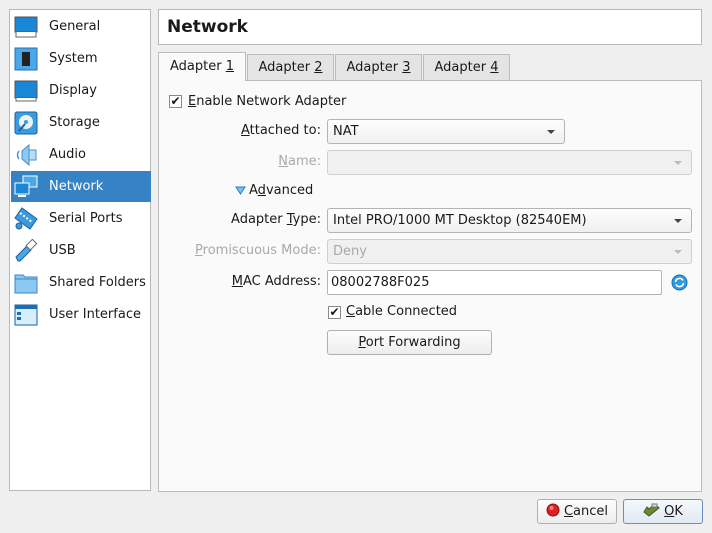 The width and height of the screenshot is (712, 533). What do you see at coordinates (553, 510) in the screenshot?
I see `cancel-icon` at bounding box center [553, 510].